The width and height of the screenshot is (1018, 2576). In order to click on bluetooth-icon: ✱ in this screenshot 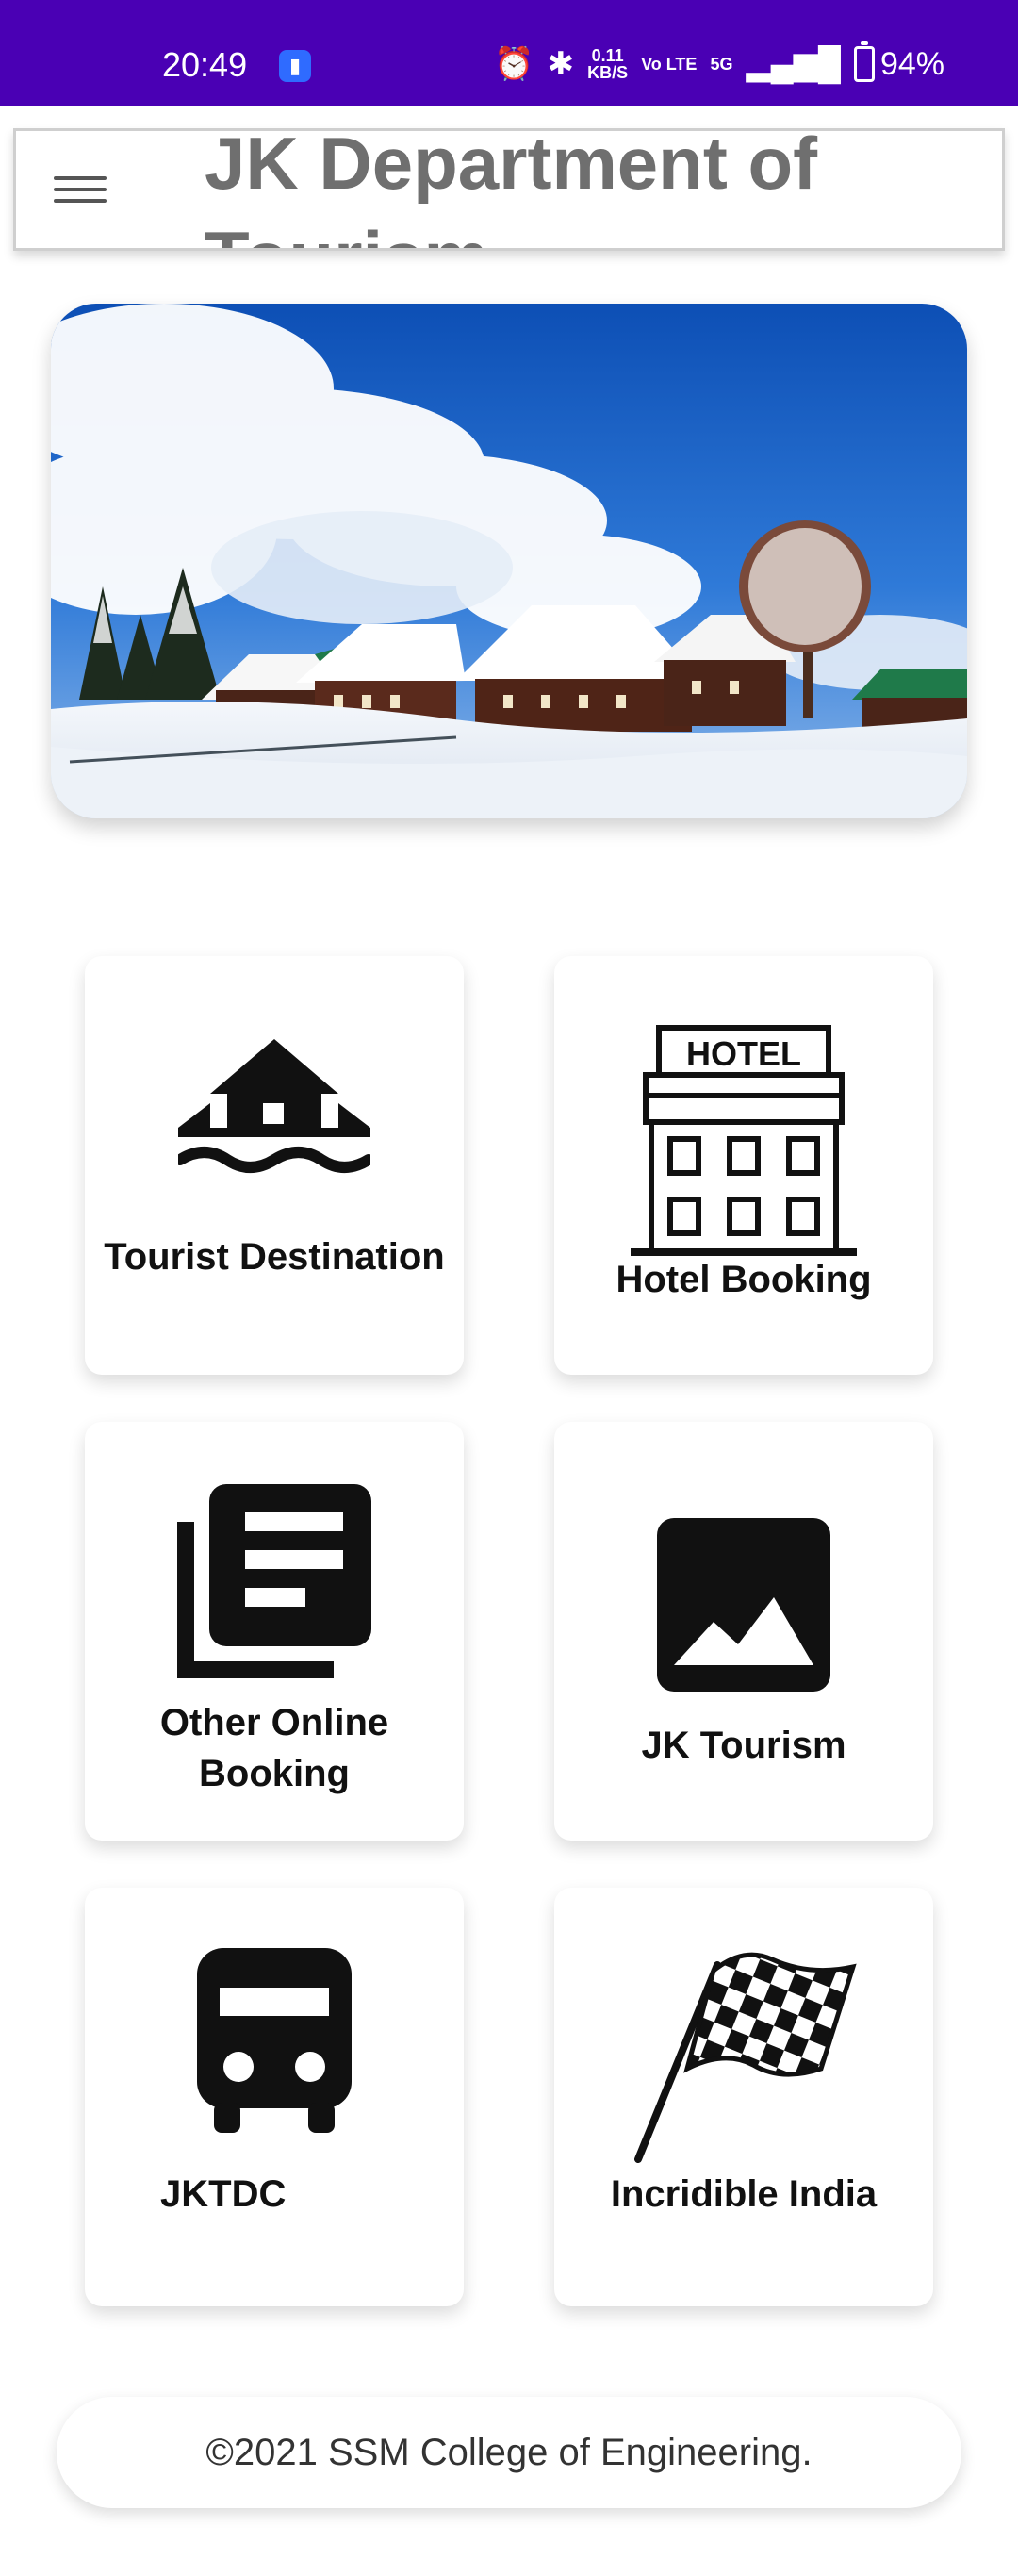, I will do `click(561, 64)`.